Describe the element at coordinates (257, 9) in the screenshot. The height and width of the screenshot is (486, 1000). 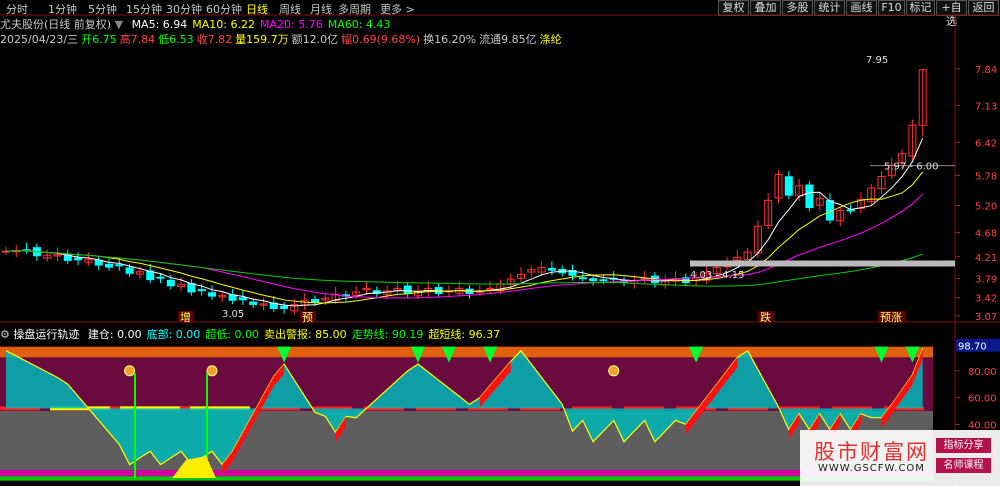
I see `period-tab-6: 日线` at that location.